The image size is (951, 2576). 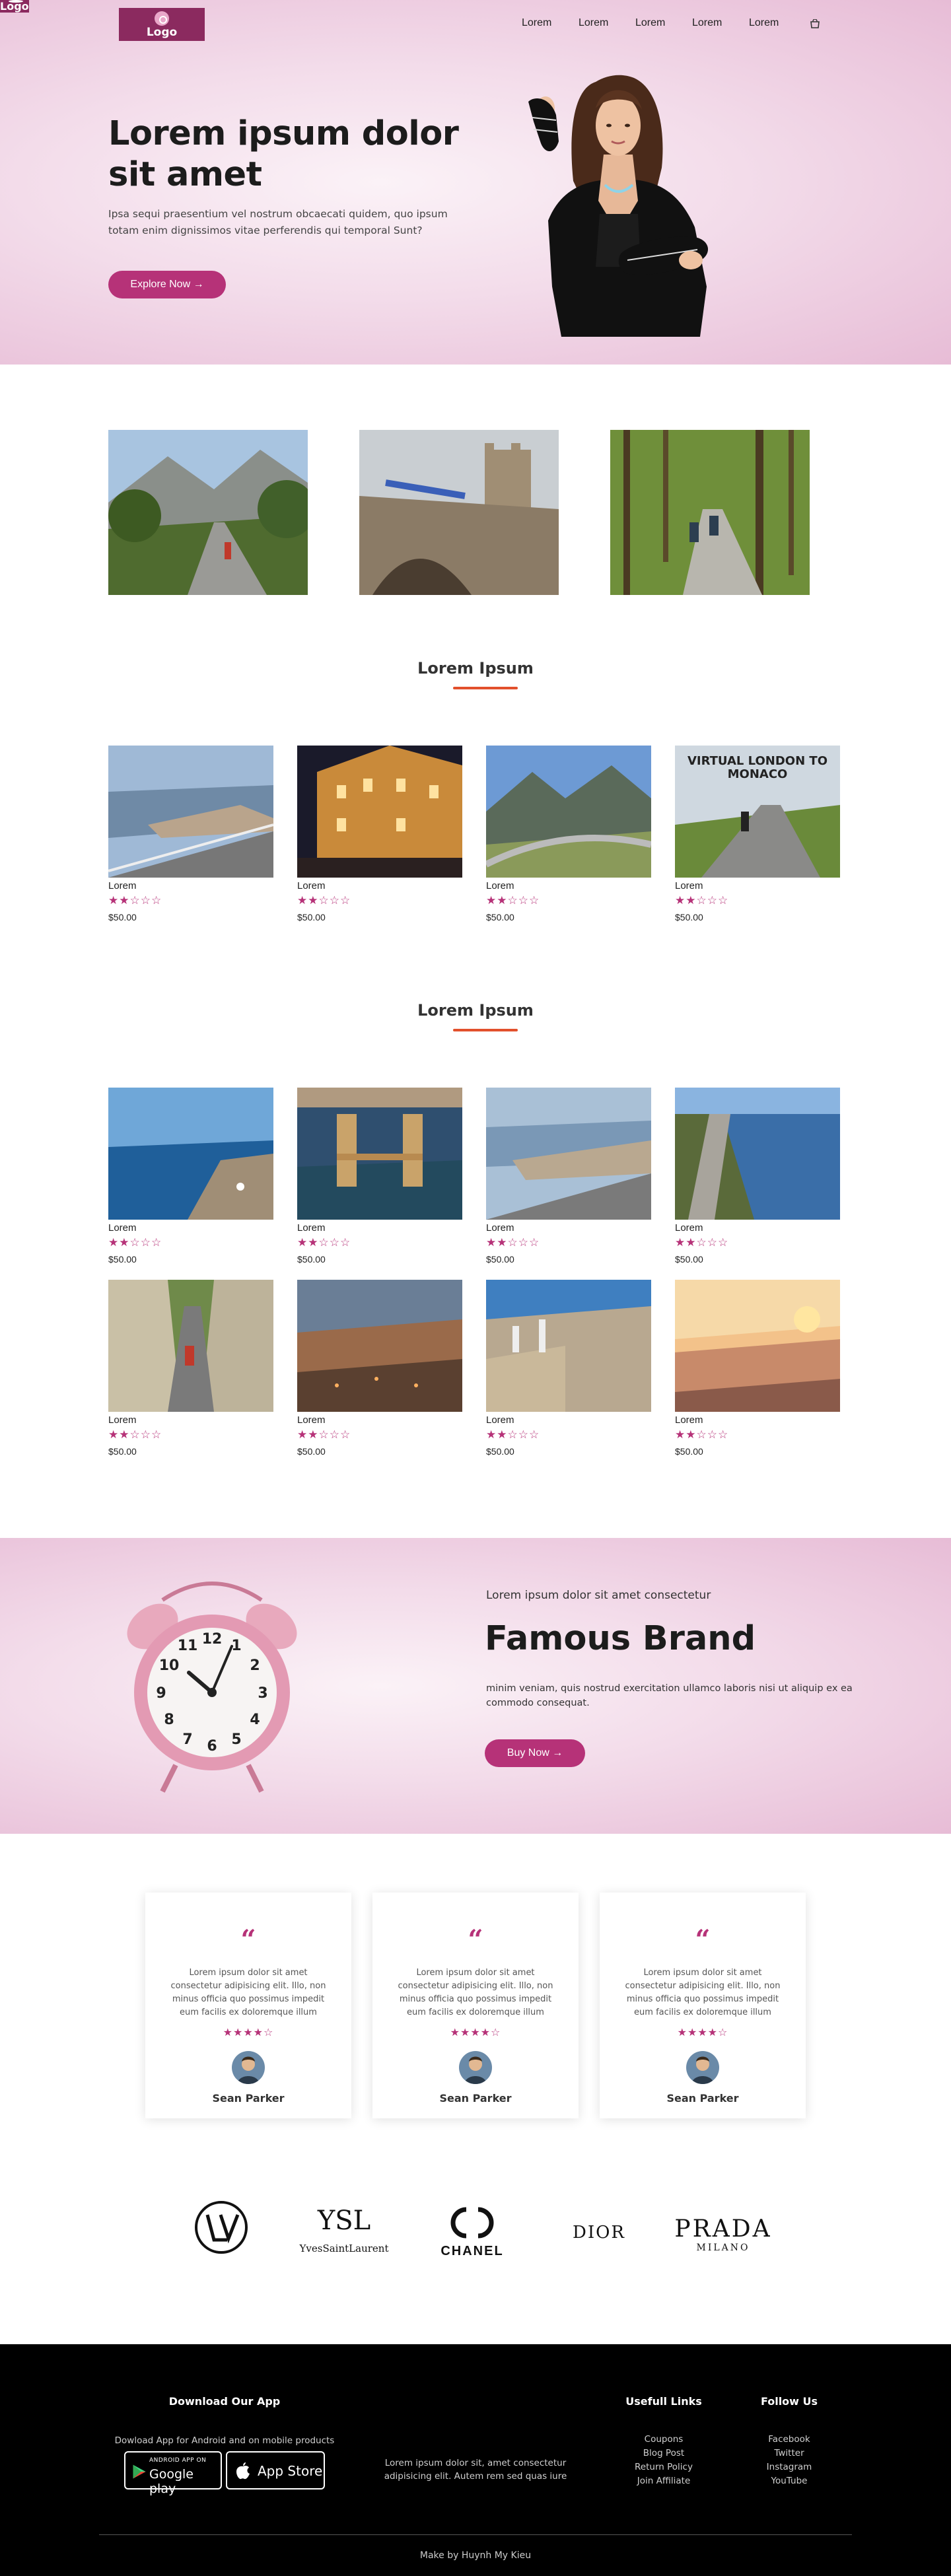 I want to click on svg-text: 2, so click(x=255, y=1665).